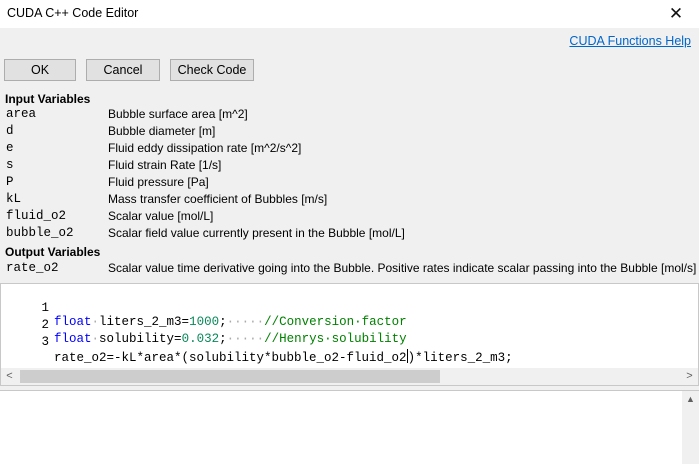 This screenshot has height=464, width=699. Describe the element at coordinates (53, 252) in the screenshot. I see `output-variables-title: Output Variables` at that location.